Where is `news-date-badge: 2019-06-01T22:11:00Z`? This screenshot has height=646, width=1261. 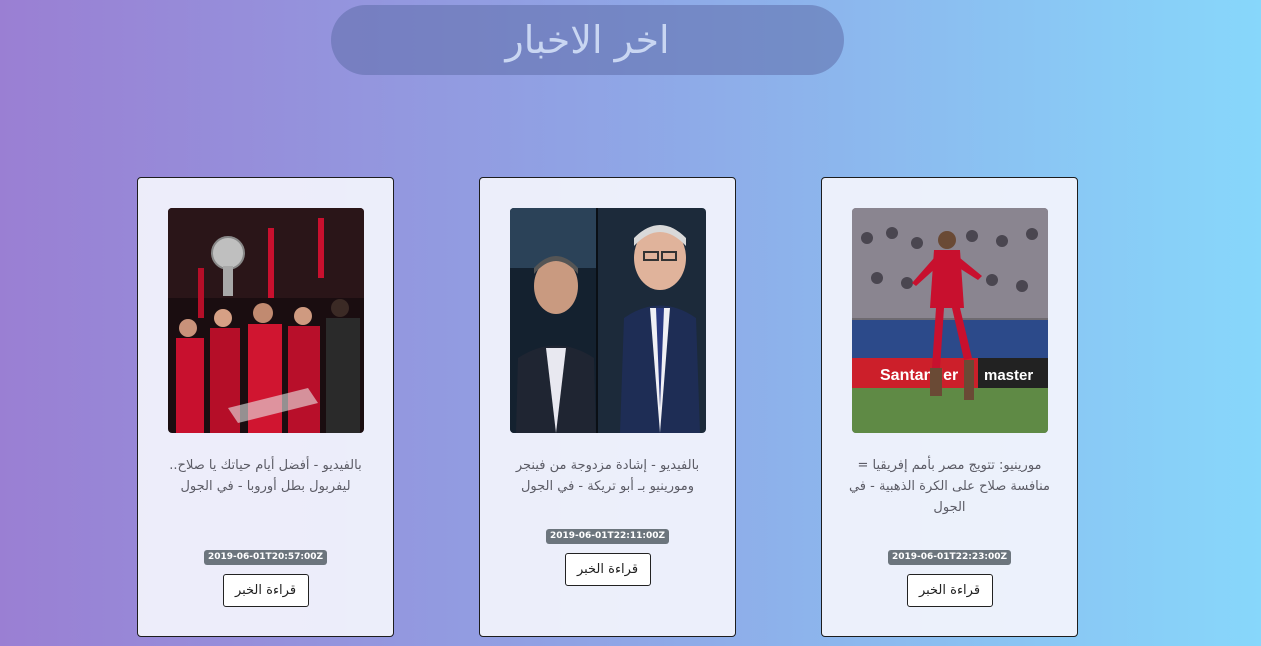
news-date-badge: 2019-06-01T22:11:00Z is located at coordinates (607, 533).